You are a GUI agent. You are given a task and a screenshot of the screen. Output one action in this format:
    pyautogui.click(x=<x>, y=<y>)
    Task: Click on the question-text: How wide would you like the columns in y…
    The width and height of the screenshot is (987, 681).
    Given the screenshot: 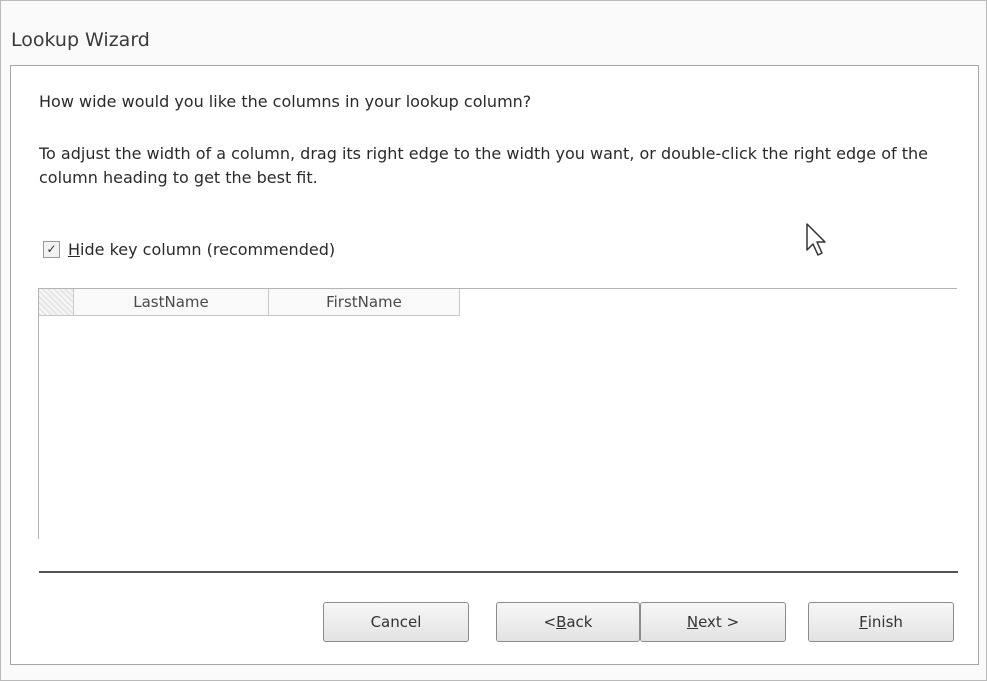 What is the action you would take?
    pyautogui.click(x=285, y=101)
    